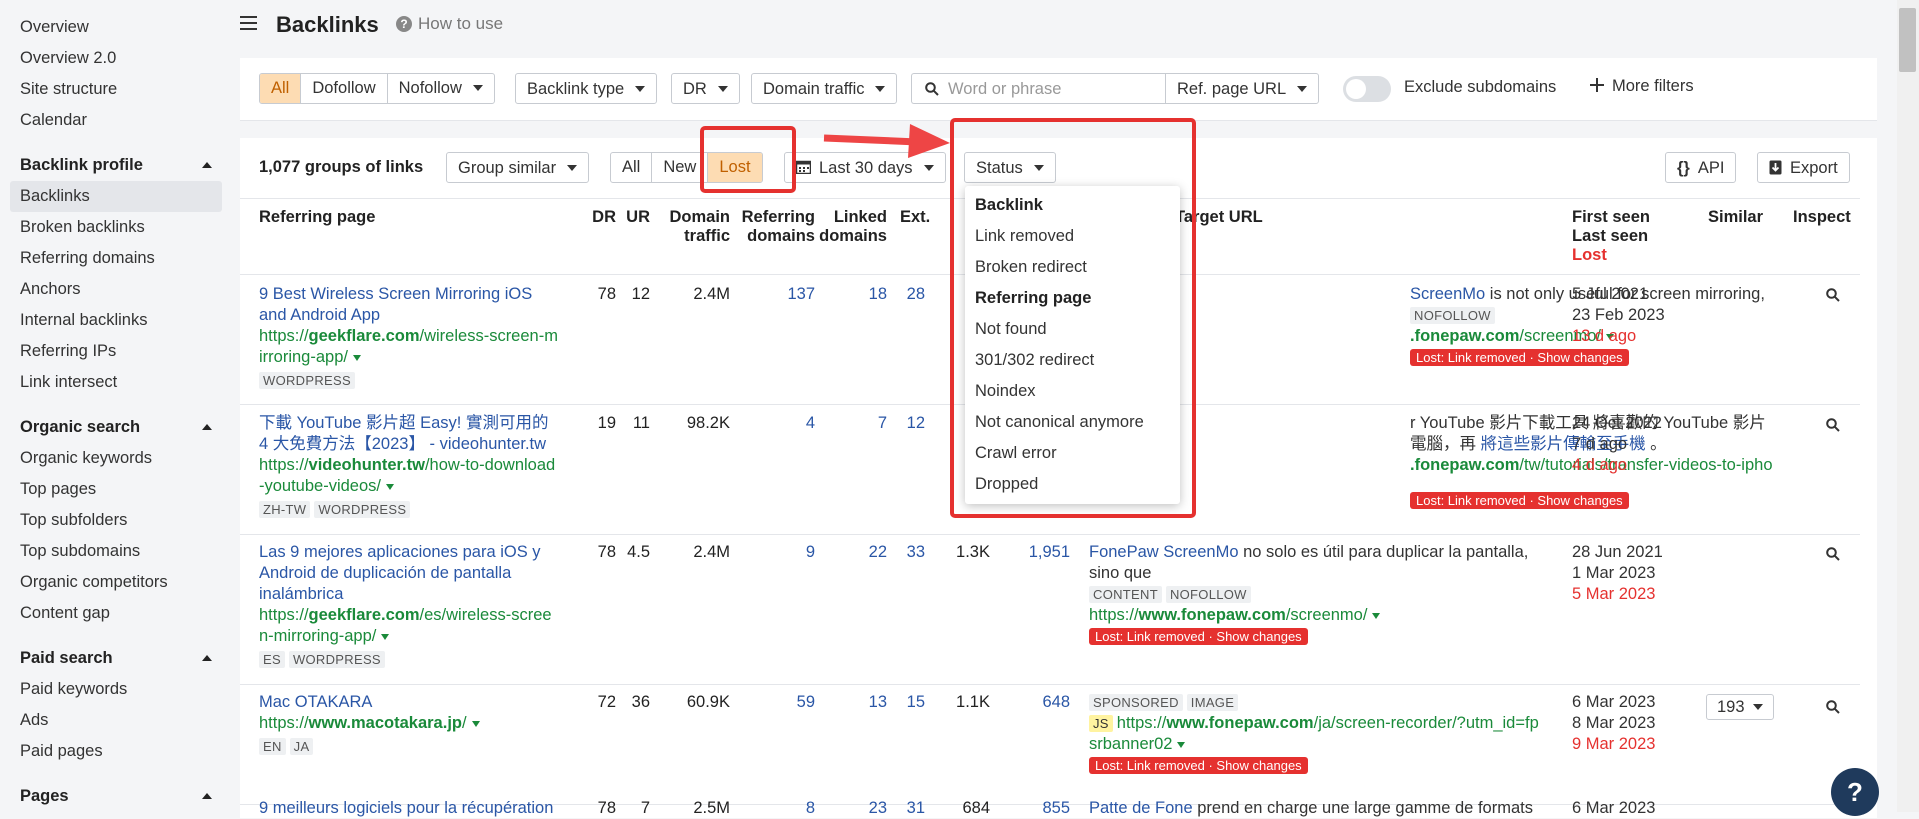 This screenshot has width=1919, height=819. I want to click on linked-domains-value: 18, so click(851, 294).